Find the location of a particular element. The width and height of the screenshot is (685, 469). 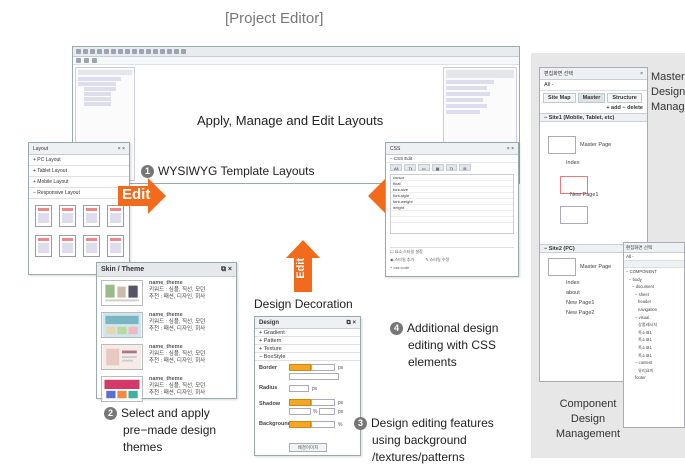

css-tab: All is located at coordinates (396, 167).